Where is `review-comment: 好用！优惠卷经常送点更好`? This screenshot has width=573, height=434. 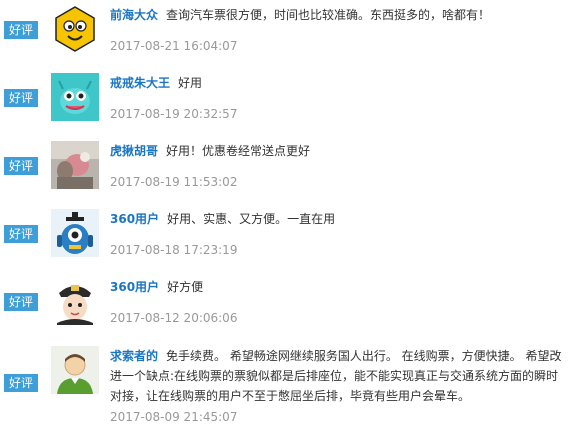 review-comment: 好用！优惠卷经常送点更好 is located at coordinates (238, 151).